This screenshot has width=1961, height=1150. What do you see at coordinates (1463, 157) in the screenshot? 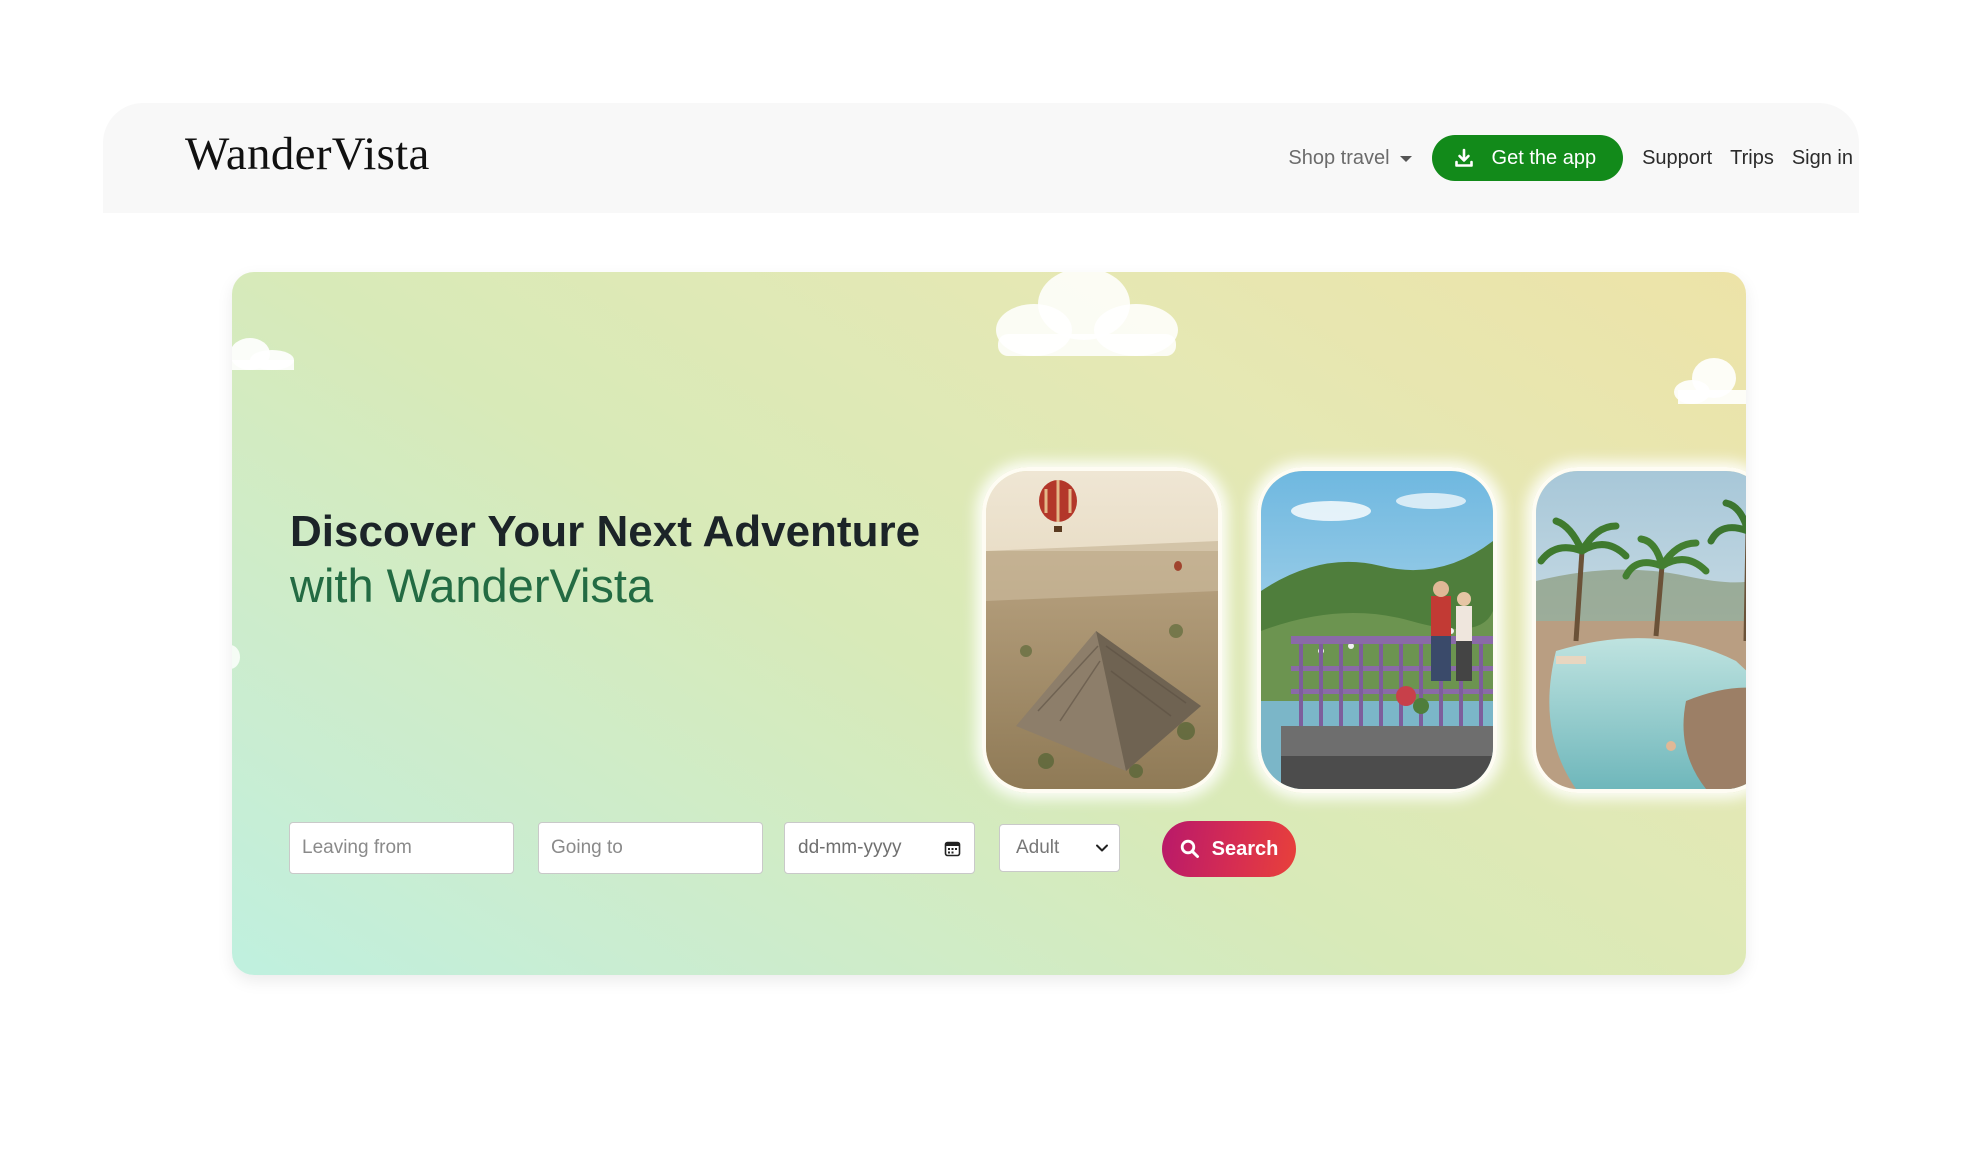
I see `download-icon` at bounding box center [1463, 157].